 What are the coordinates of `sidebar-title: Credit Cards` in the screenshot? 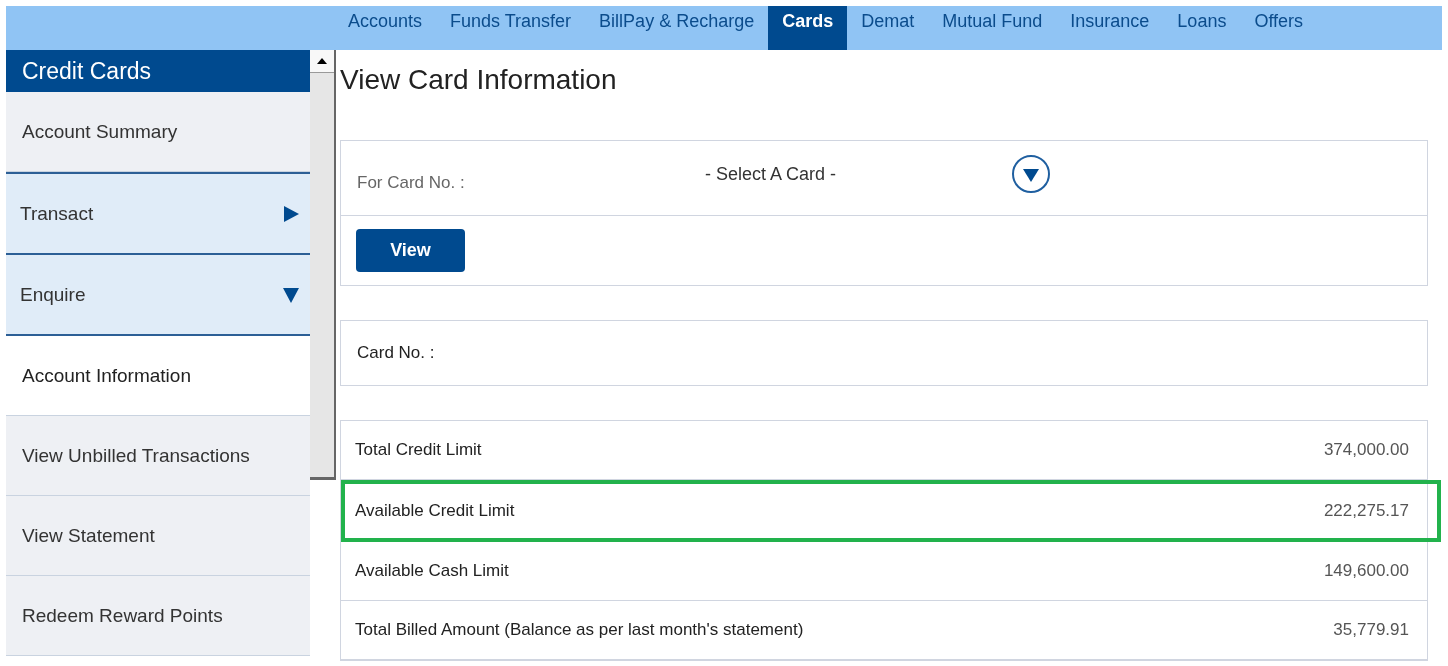 It's located at (158, 71).